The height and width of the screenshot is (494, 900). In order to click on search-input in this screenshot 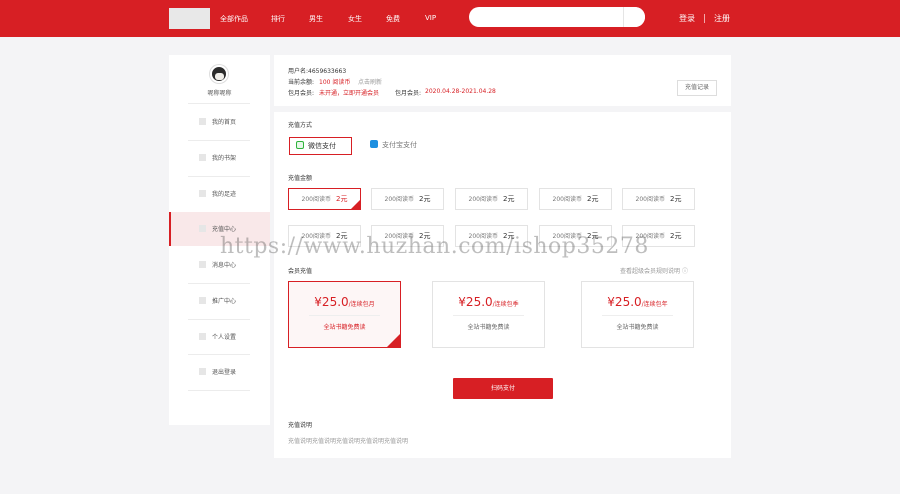, I will do `click(557, 17)`.